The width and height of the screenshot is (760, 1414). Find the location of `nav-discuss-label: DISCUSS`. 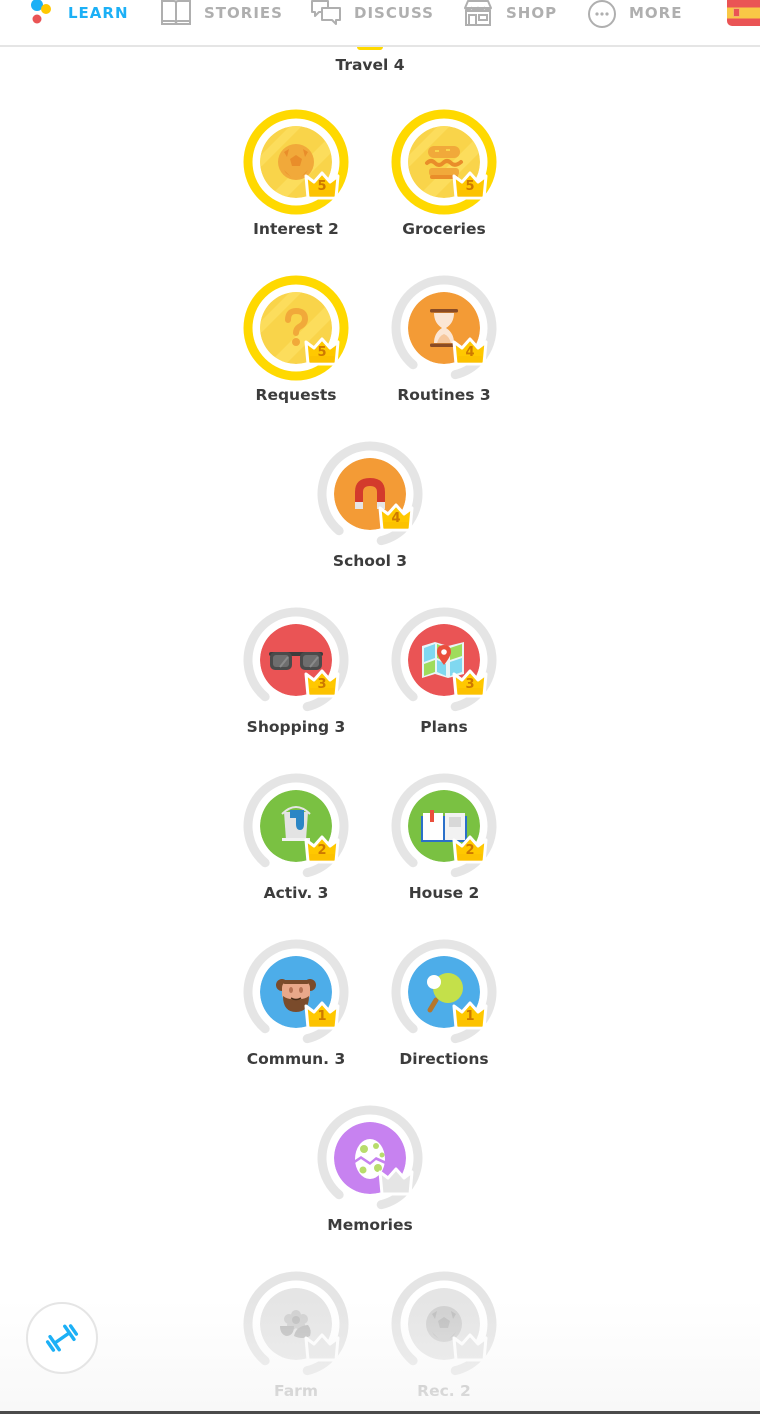

nav-discuss-label: DISCUSS is located at coordinates (394, 13).